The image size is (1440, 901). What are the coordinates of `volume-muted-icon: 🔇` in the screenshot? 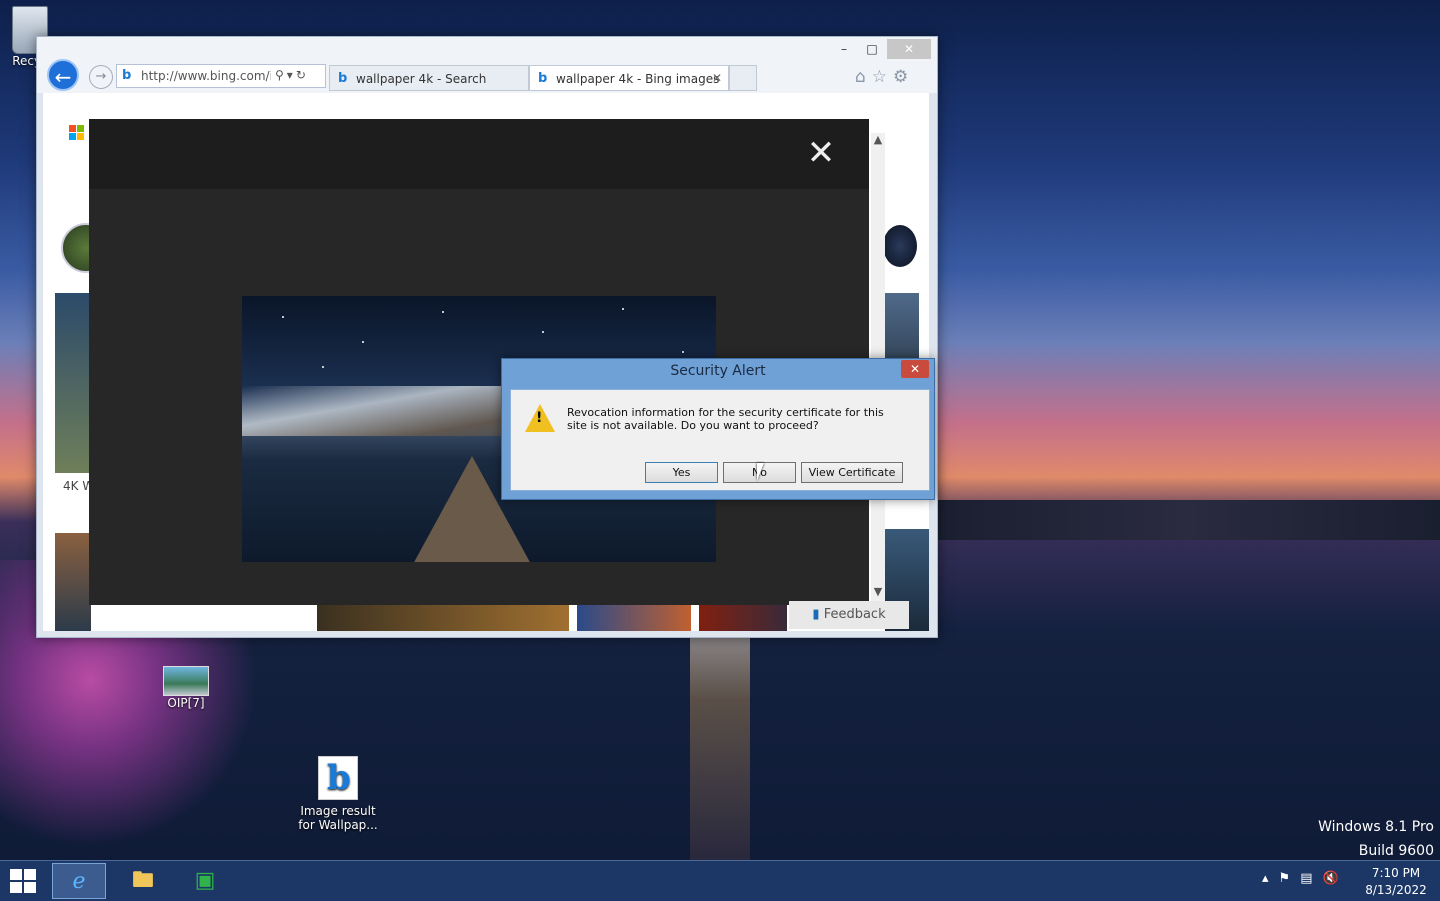 It's located at (1335, 878).